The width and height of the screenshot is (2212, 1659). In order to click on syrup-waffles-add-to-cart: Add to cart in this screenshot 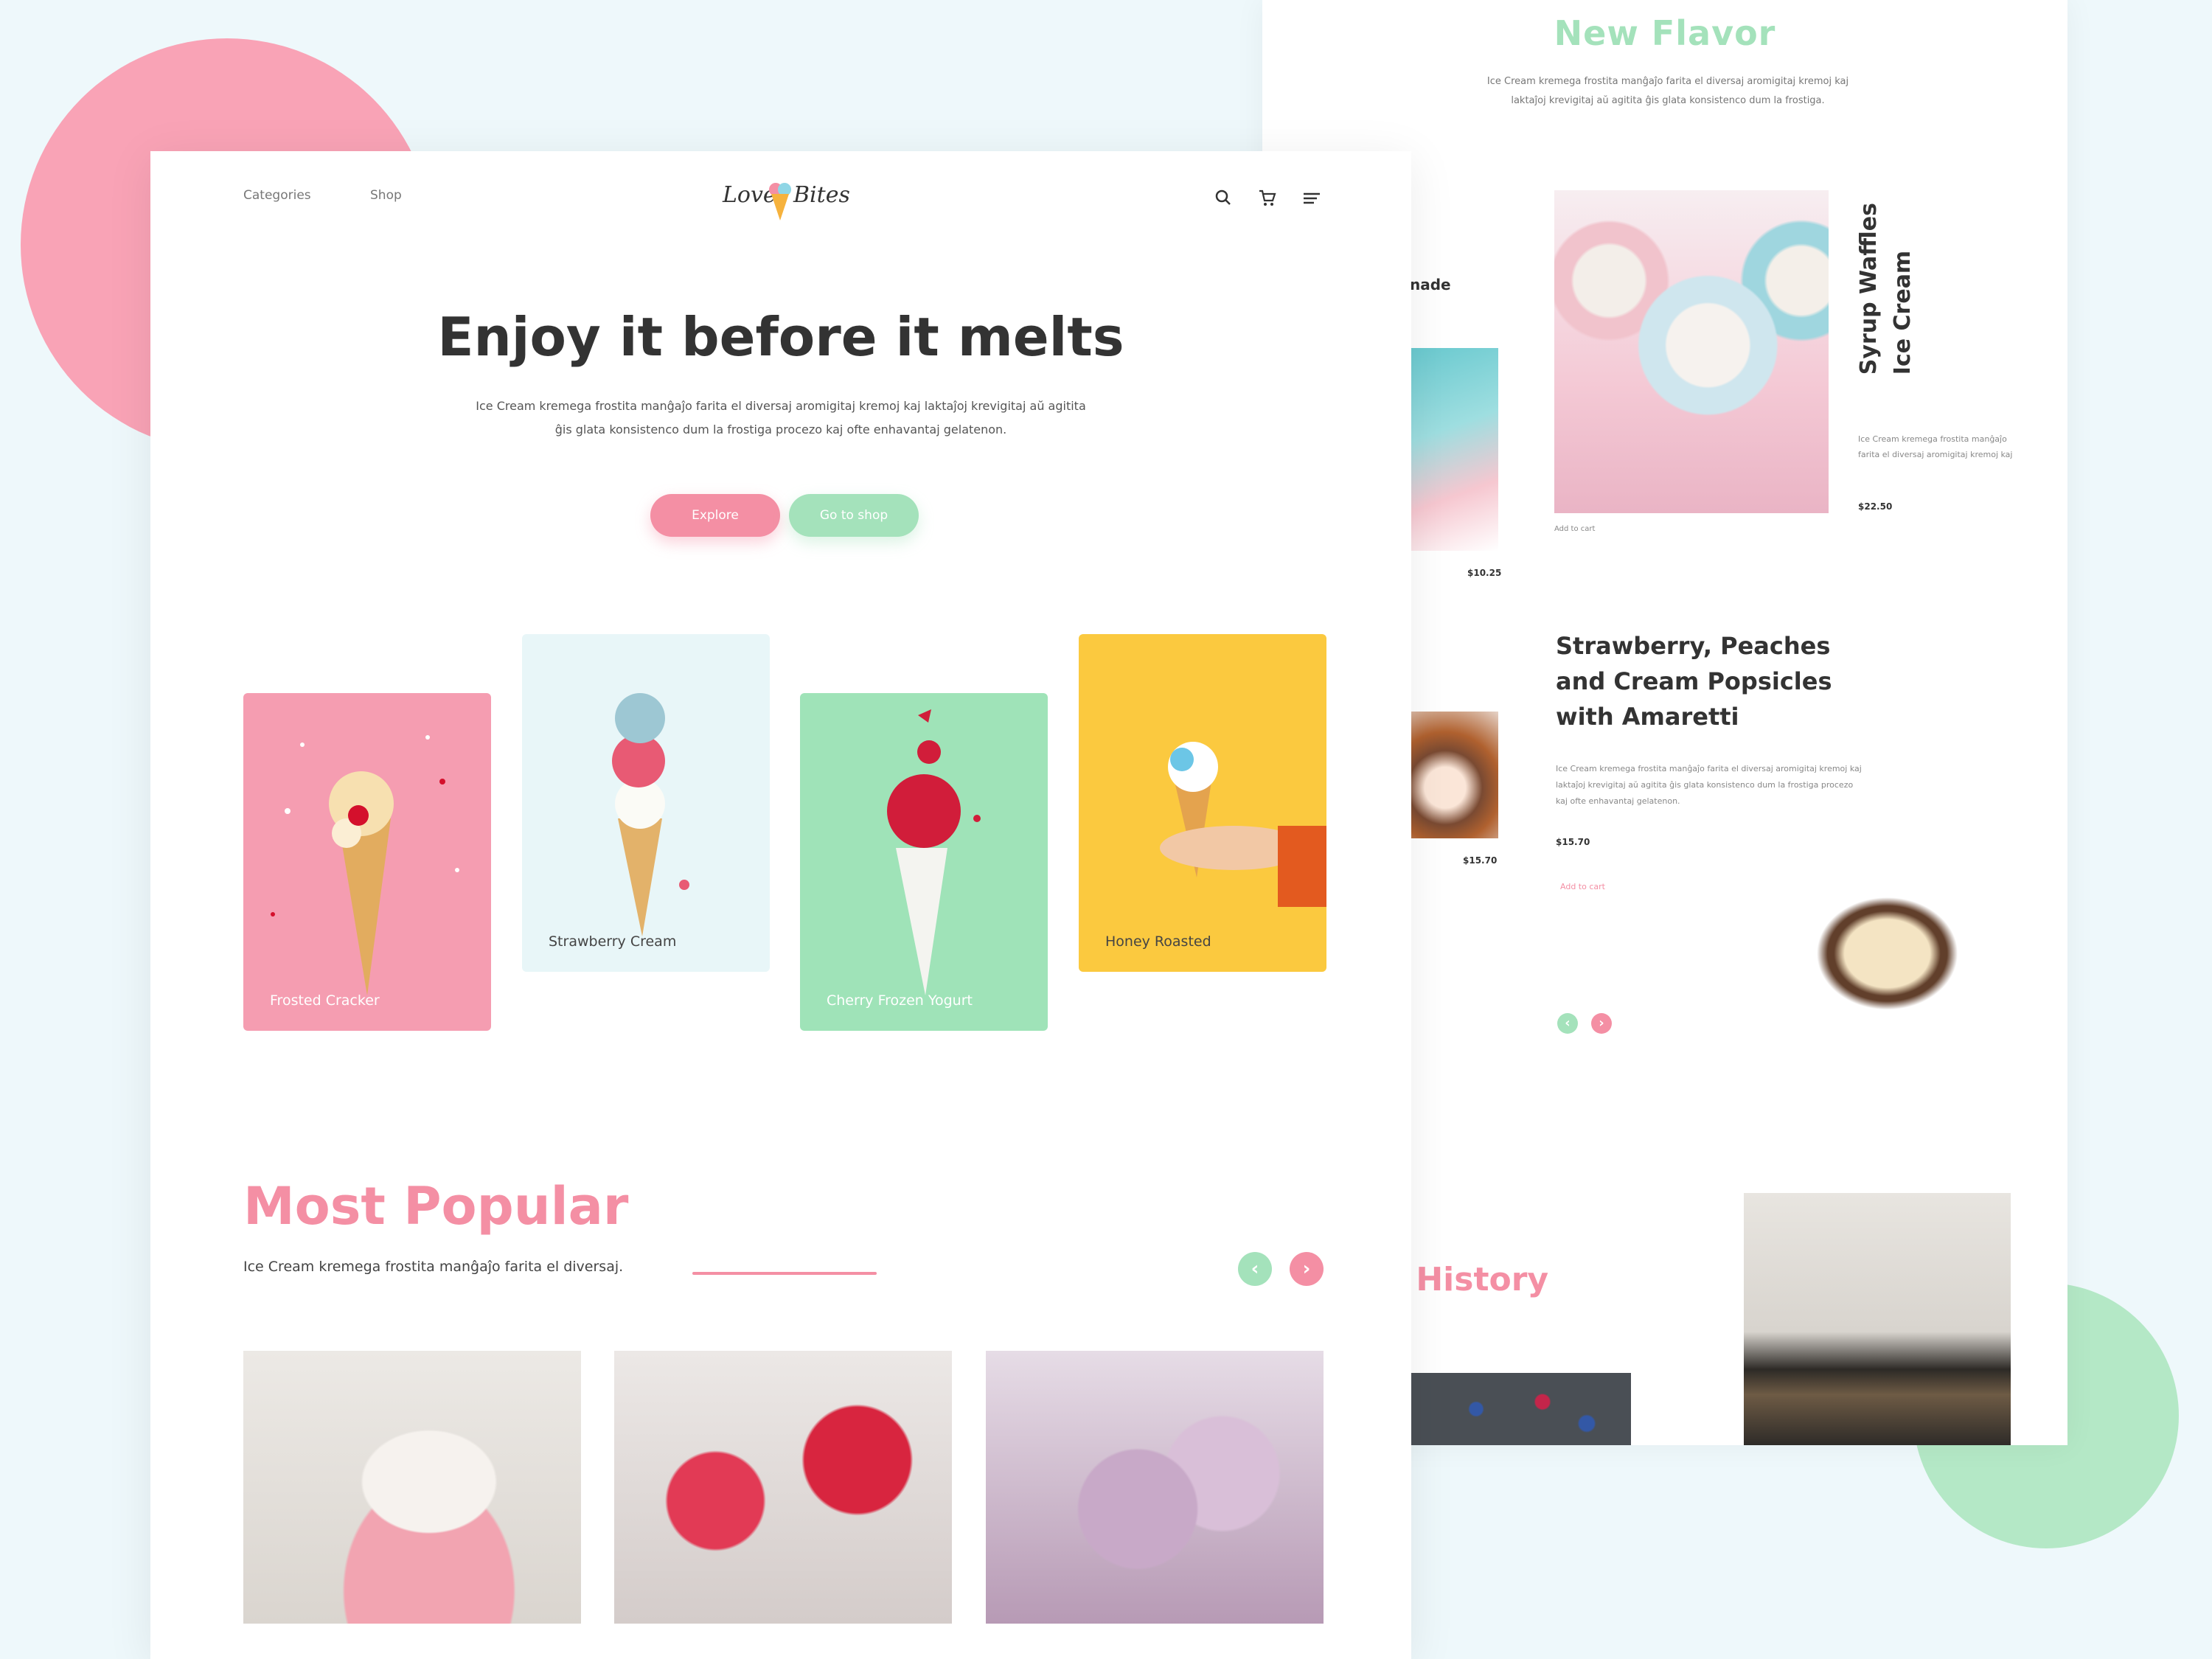, I will do `click(1574, 529)`.